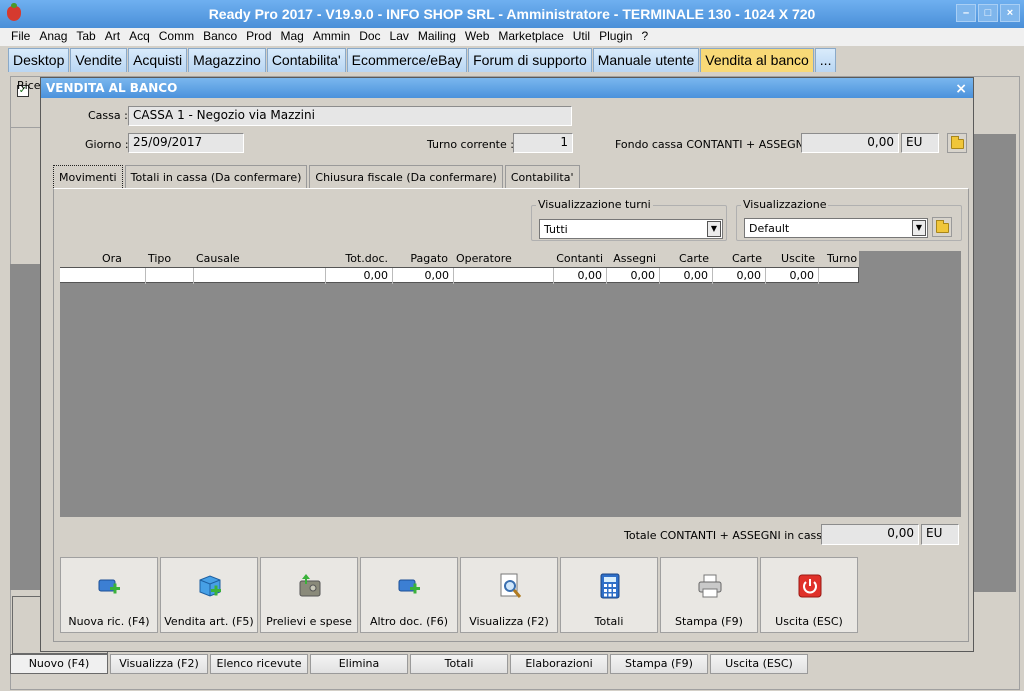  Describe the element at coordinates (22, 37) in the screenshot. I see `menu-file: File` at that location.